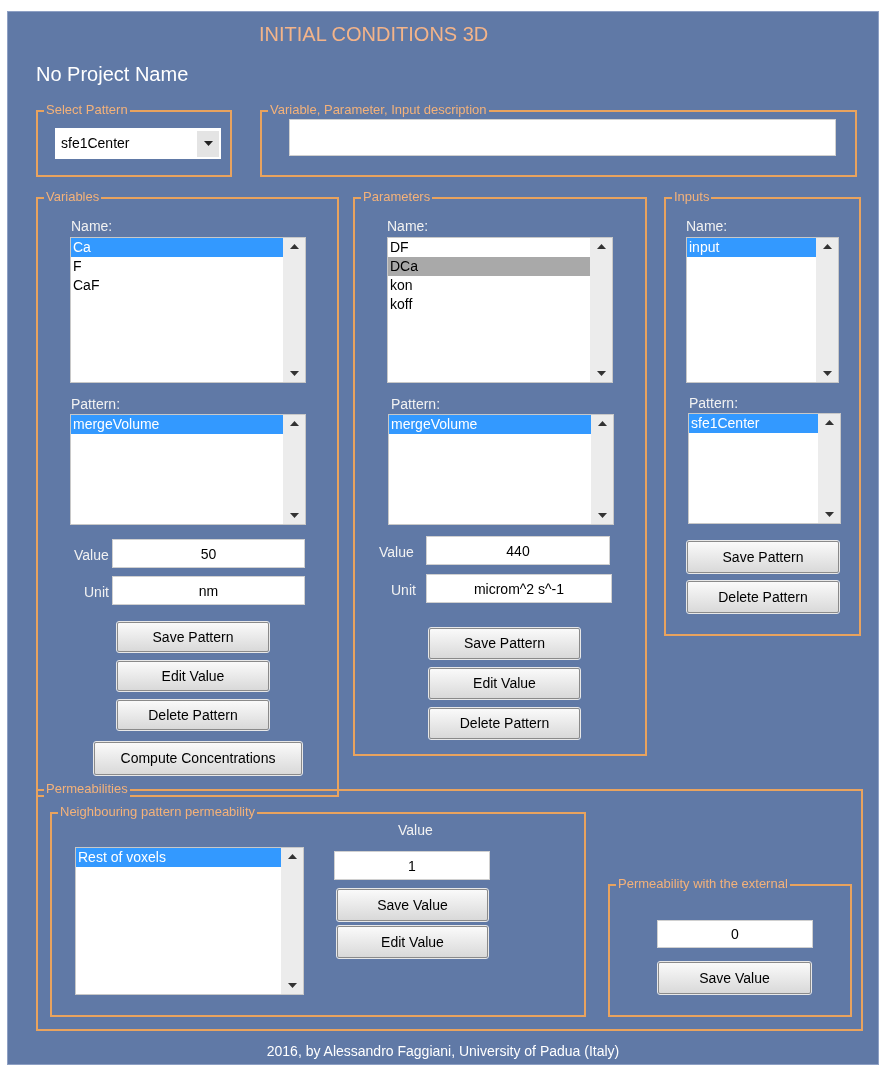 This screenshot has height=1066, width=886. Describe the element at coordinates (489, 266) in the screenshot. I see `list-item: DCa` at that location.